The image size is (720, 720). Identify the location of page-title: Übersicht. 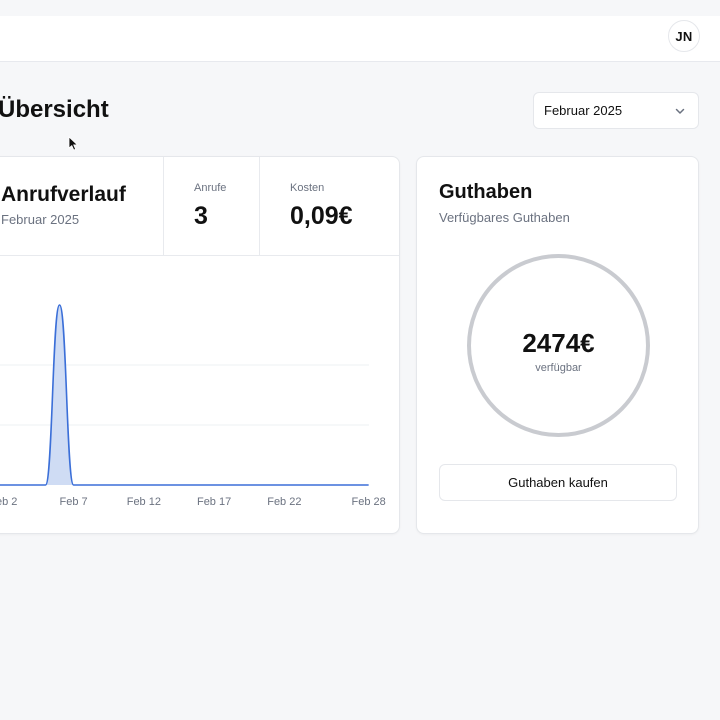
(54, 109).